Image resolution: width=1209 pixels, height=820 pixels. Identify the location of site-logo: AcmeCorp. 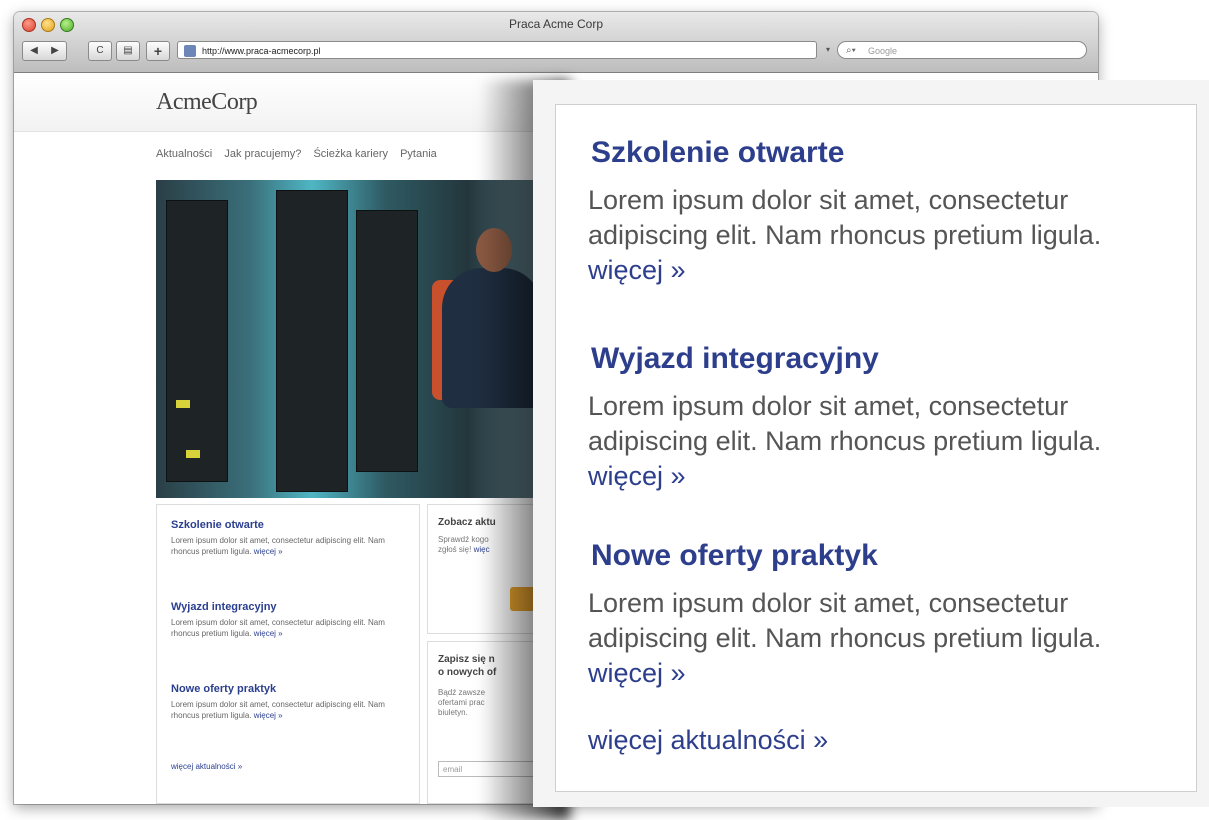
(207, 102).